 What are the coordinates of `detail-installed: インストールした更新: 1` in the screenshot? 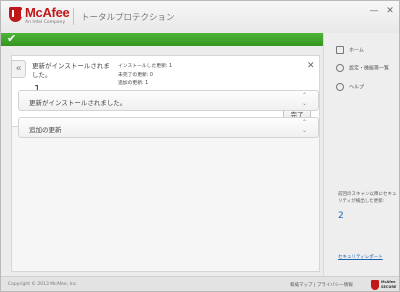 It's located at (145, 66).